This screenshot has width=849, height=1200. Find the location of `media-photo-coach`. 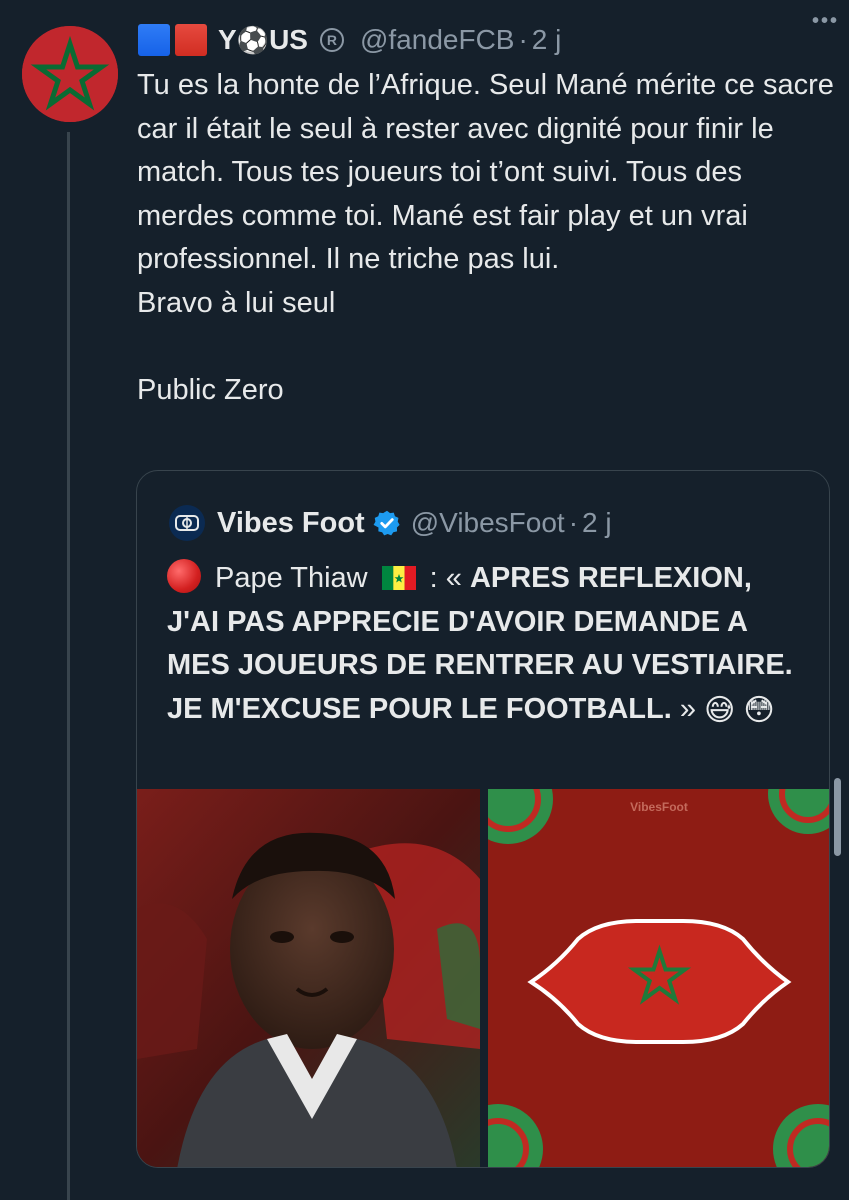

media-photo-coach is located at coordinates (308, 978).